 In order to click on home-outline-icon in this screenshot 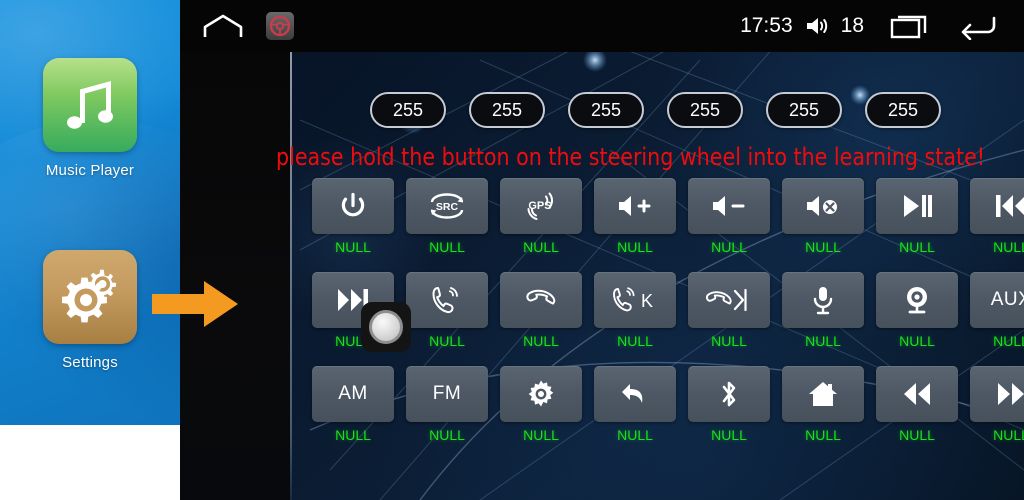, I will do `click(223, 26)`.